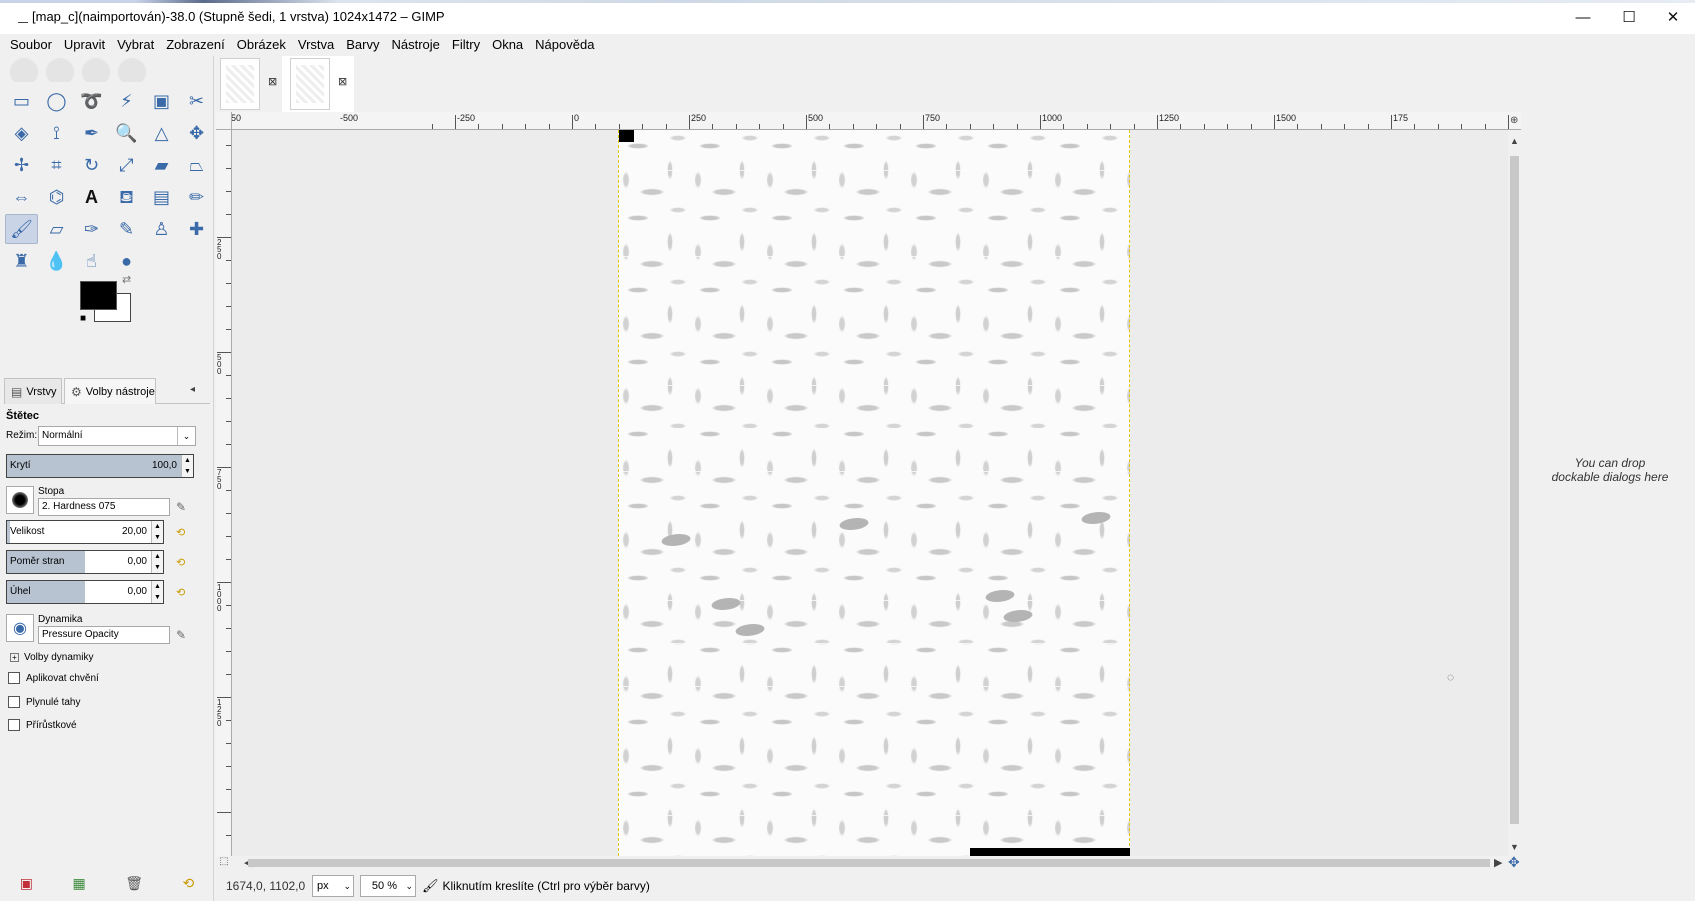 This screenshot has height=901, width=1695. What do you see at coordinates (157, 532) in the screenshot?
I see `size-spin: ▲ ▼` at bounding box center [157, 532].